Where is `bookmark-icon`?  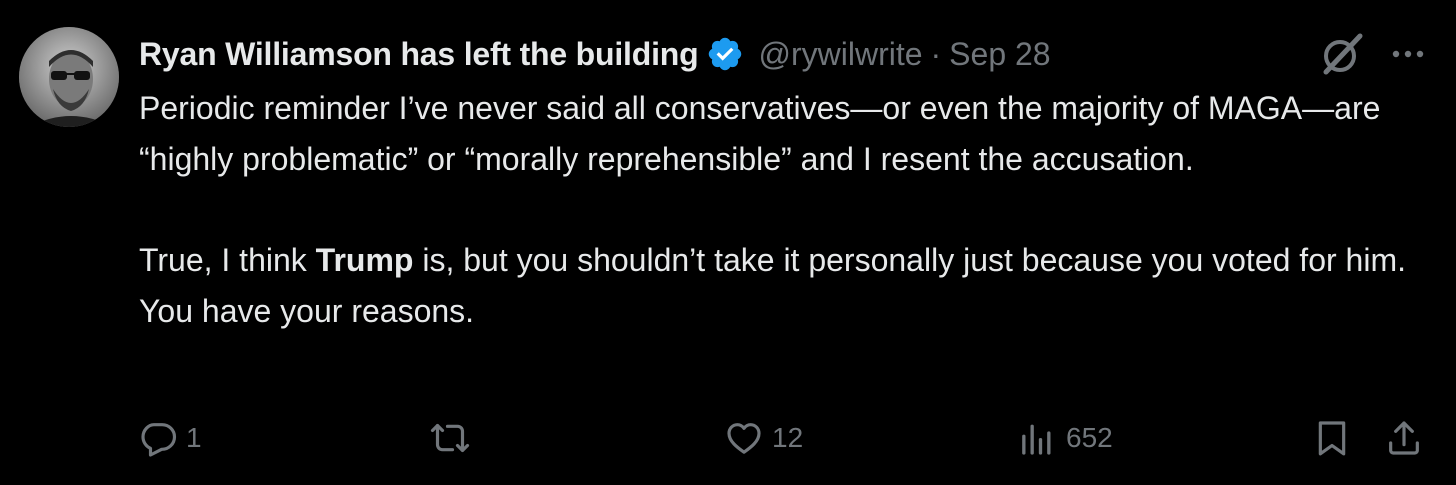 bookmark-icon is located at coordinates (1332, 438).